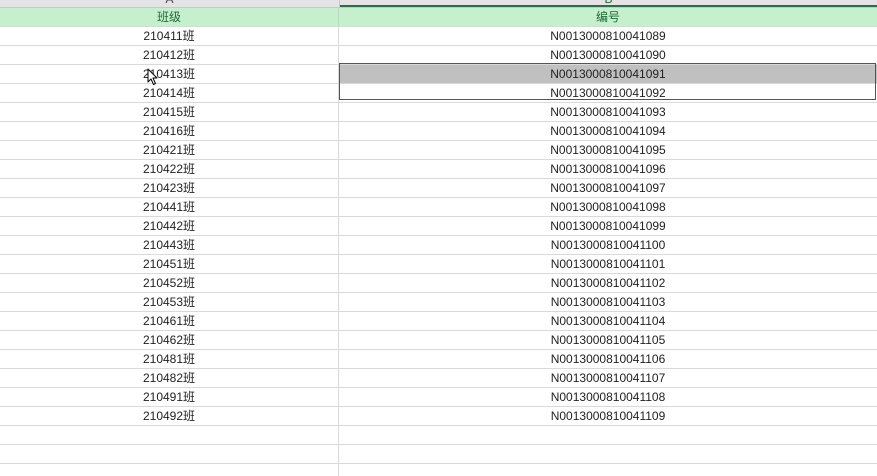 This screenshot has width=877, height=476. I want to click on cell-class: 210413班, so click(169, 74).